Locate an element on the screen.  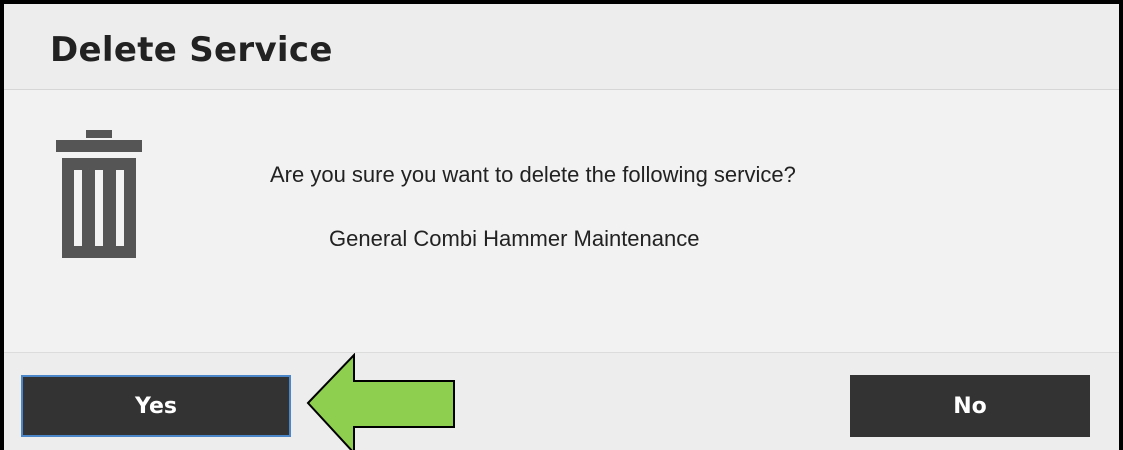
left-arrow-icon is located at coordinates (380, 401).